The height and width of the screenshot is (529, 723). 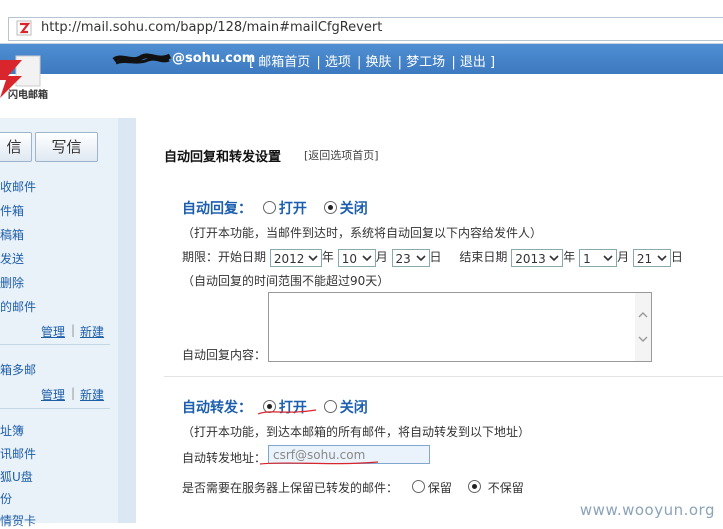 What do you see at coordinates (12, 282) in the screenshot?
I see `folder-deleted: 删除` at bounding box center [12, 282].